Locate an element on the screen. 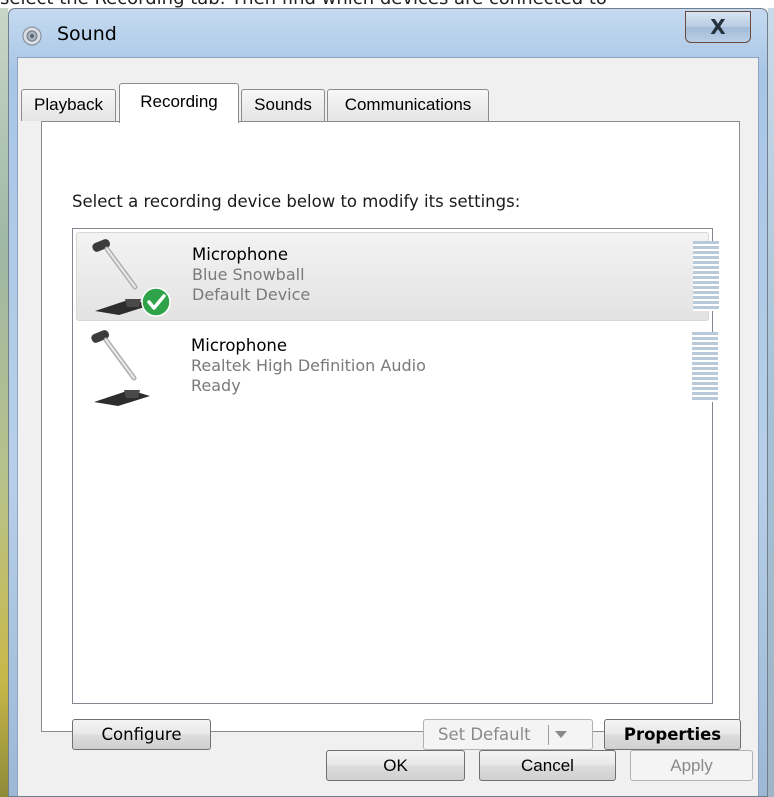 The height and width of the screenshot is (797, 774). tab-playback: Playback is located at coordinates (68, 105).